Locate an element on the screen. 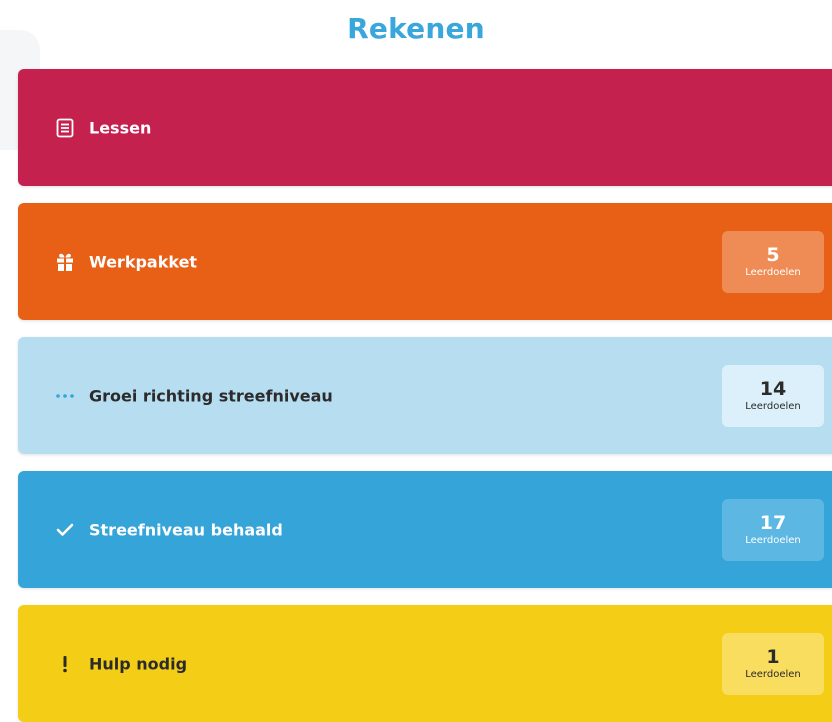 The image size is (832, 722). count-badge: 14 Leerdoelen is located at coordinates (773, 395).